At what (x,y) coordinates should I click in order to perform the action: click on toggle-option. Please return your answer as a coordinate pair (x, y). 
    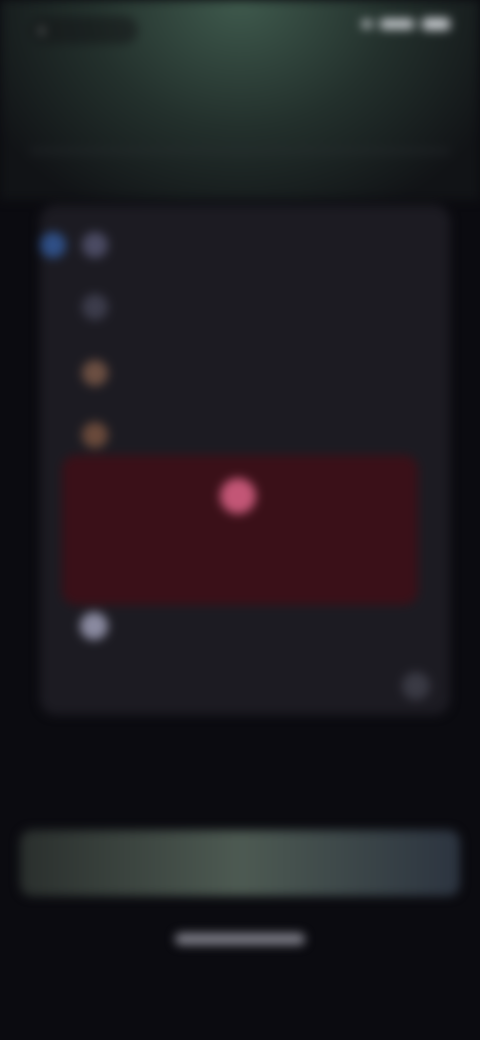
    Looking at the image, I should click on (102, 626).